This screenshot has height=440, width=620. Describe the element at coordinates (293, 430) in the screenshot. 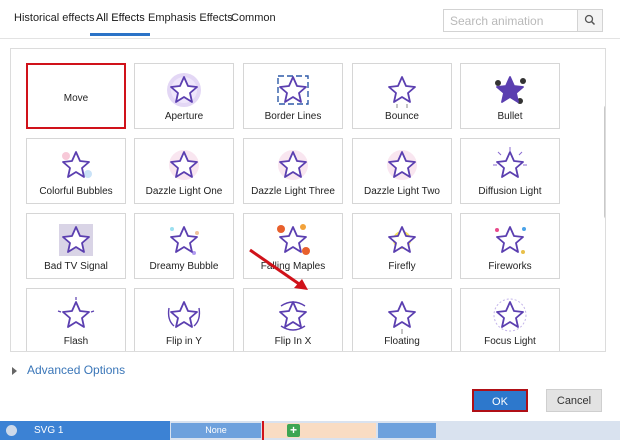

I see `add-animation-icon: +` at that location.